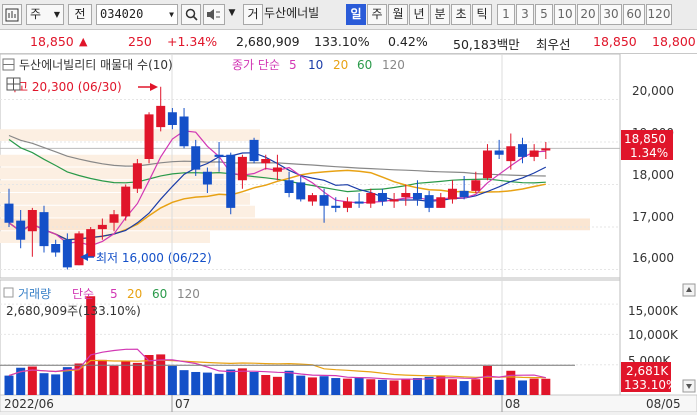  I want to click on period-label: 전, so click(80, 14).